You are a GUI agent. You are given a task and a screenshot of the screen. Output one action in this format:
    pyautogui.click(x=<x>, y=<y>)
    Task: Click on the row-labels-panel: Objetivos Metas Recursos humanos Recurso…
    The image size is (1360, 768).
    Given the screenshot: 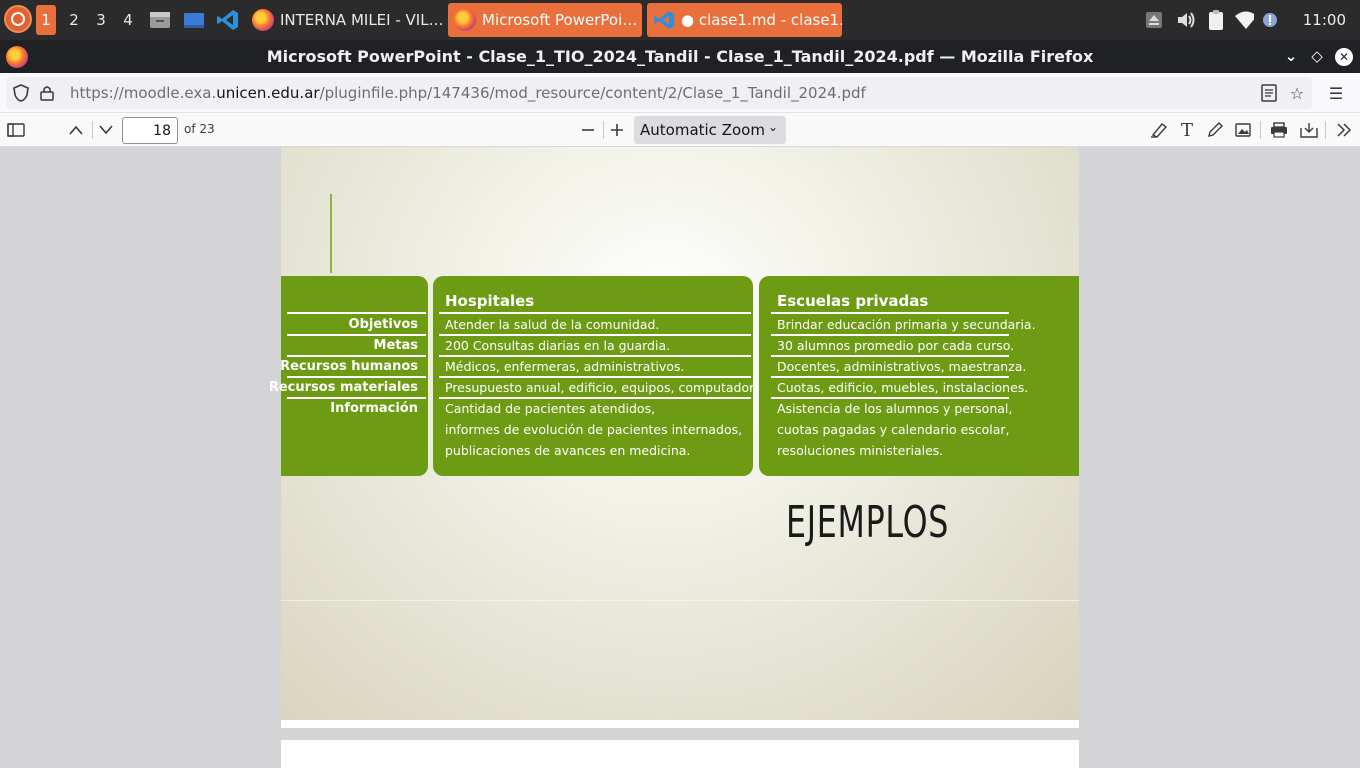 What is the action you would take?
    pyautogui.click(x=348, y=376)
    